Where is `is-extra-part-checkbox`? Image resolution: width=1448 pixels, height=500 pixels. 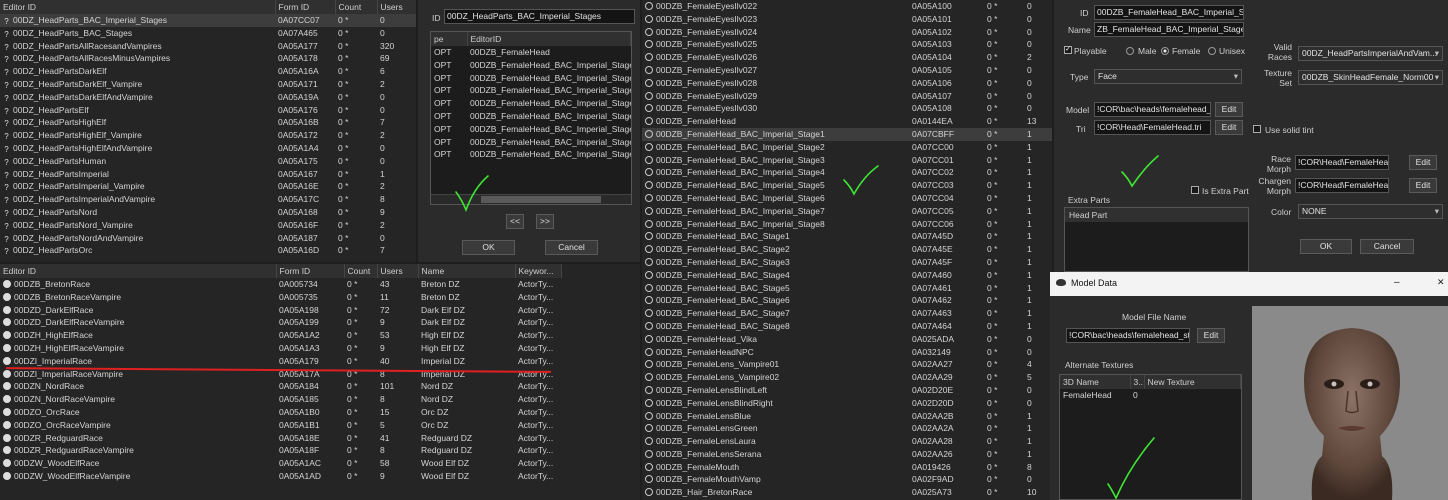
is-extra-part-checkbox is located at coordinates (1195, 190).